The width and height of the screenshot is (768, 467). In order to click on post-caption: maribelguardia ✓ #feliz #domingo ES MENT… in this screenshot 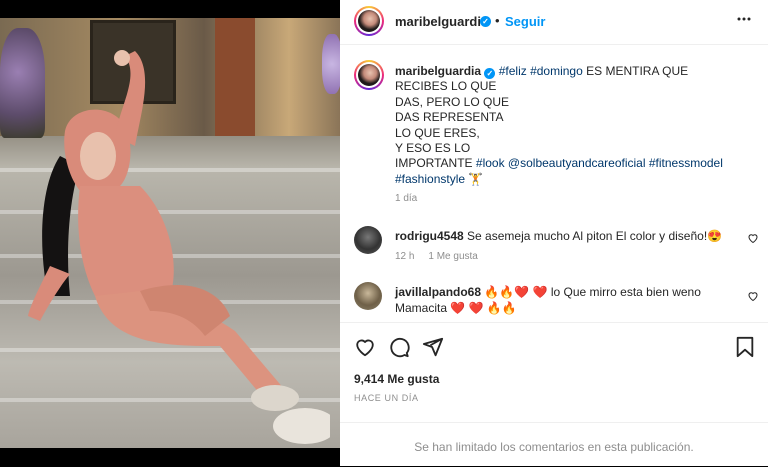, I will do `click(565, 125)`.